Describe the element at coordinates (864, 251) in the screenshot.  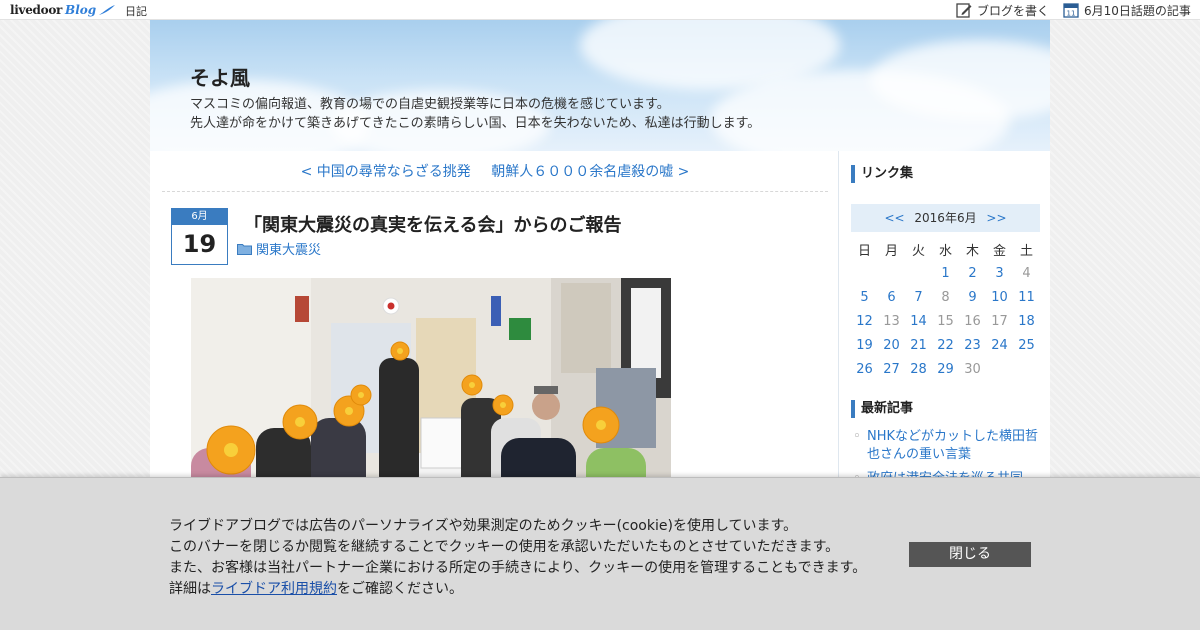
I see `weekday-label: 日` at that location.